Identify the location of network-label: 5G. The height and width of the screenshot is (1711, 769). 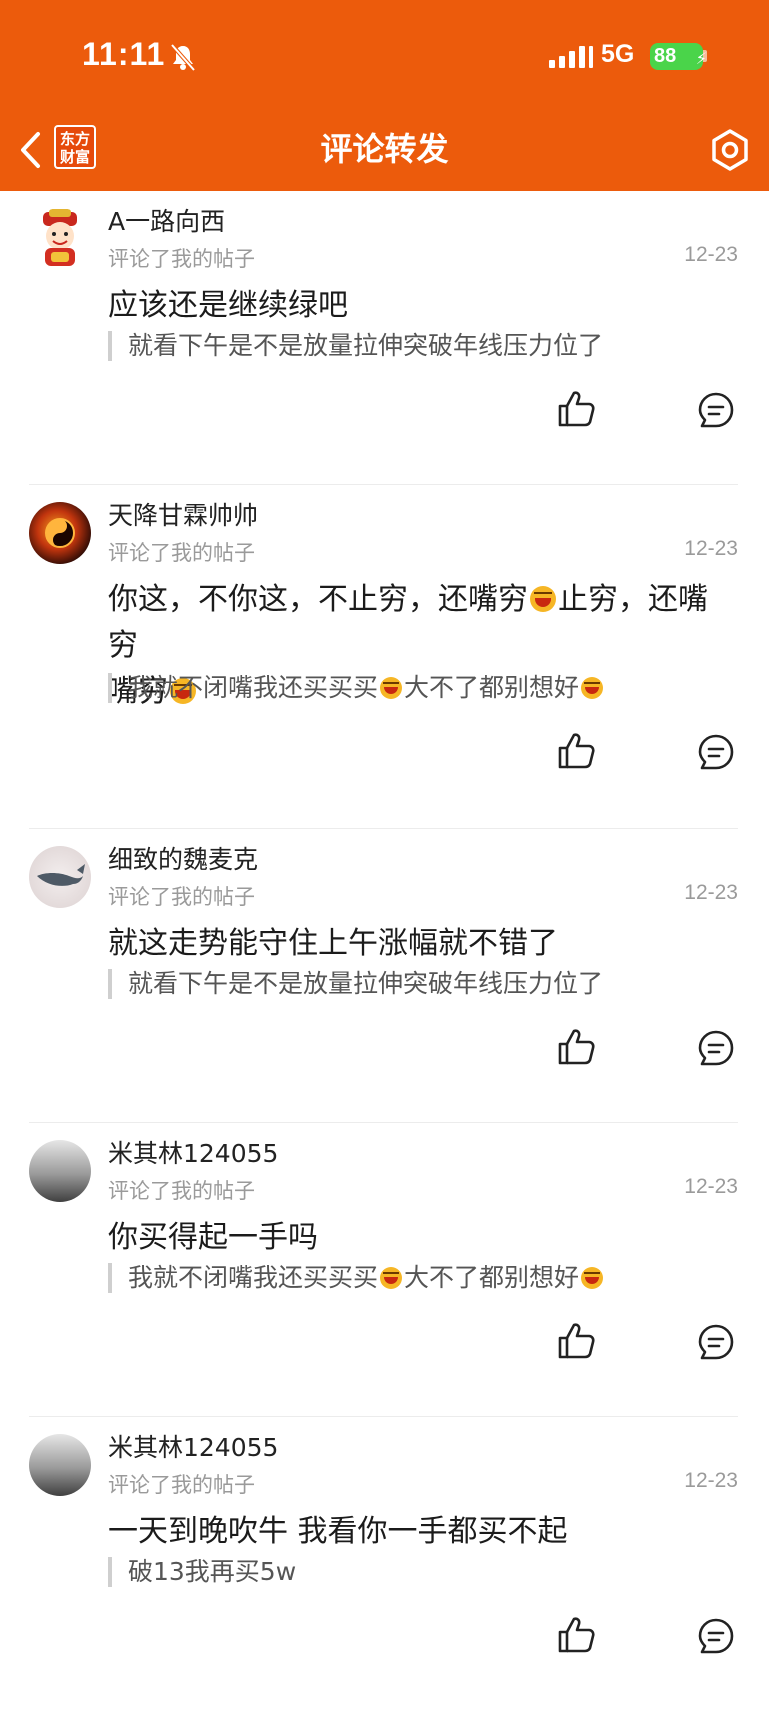
(618, 54).